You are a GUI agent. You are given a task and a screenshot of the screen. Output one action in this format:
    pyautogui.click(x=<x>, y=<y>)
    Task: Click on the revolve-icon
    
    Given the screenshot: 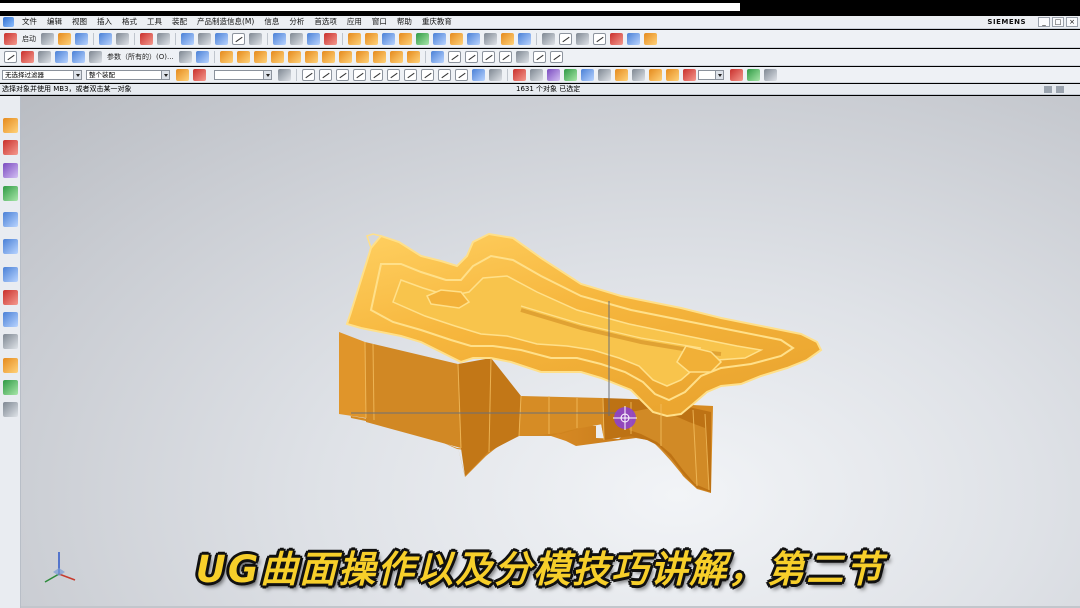 What is the action you would take?
    pyautogui.click(x=313, y=38)
    